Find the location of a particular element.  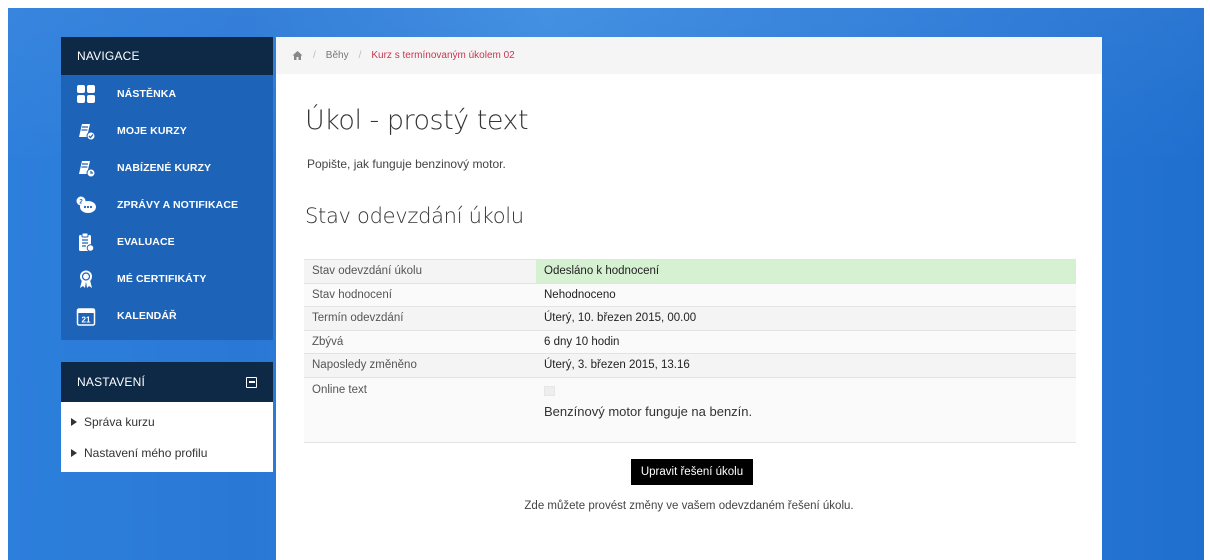

offered-courses-icon is located at coordinates (86, 168).